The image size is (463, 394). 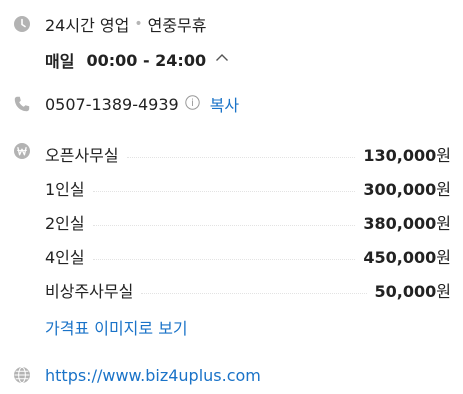 What do you see at coordinates (224, 104) in the screenshot?
I see `copy-button: 복사` at bounding box center [224, 104].